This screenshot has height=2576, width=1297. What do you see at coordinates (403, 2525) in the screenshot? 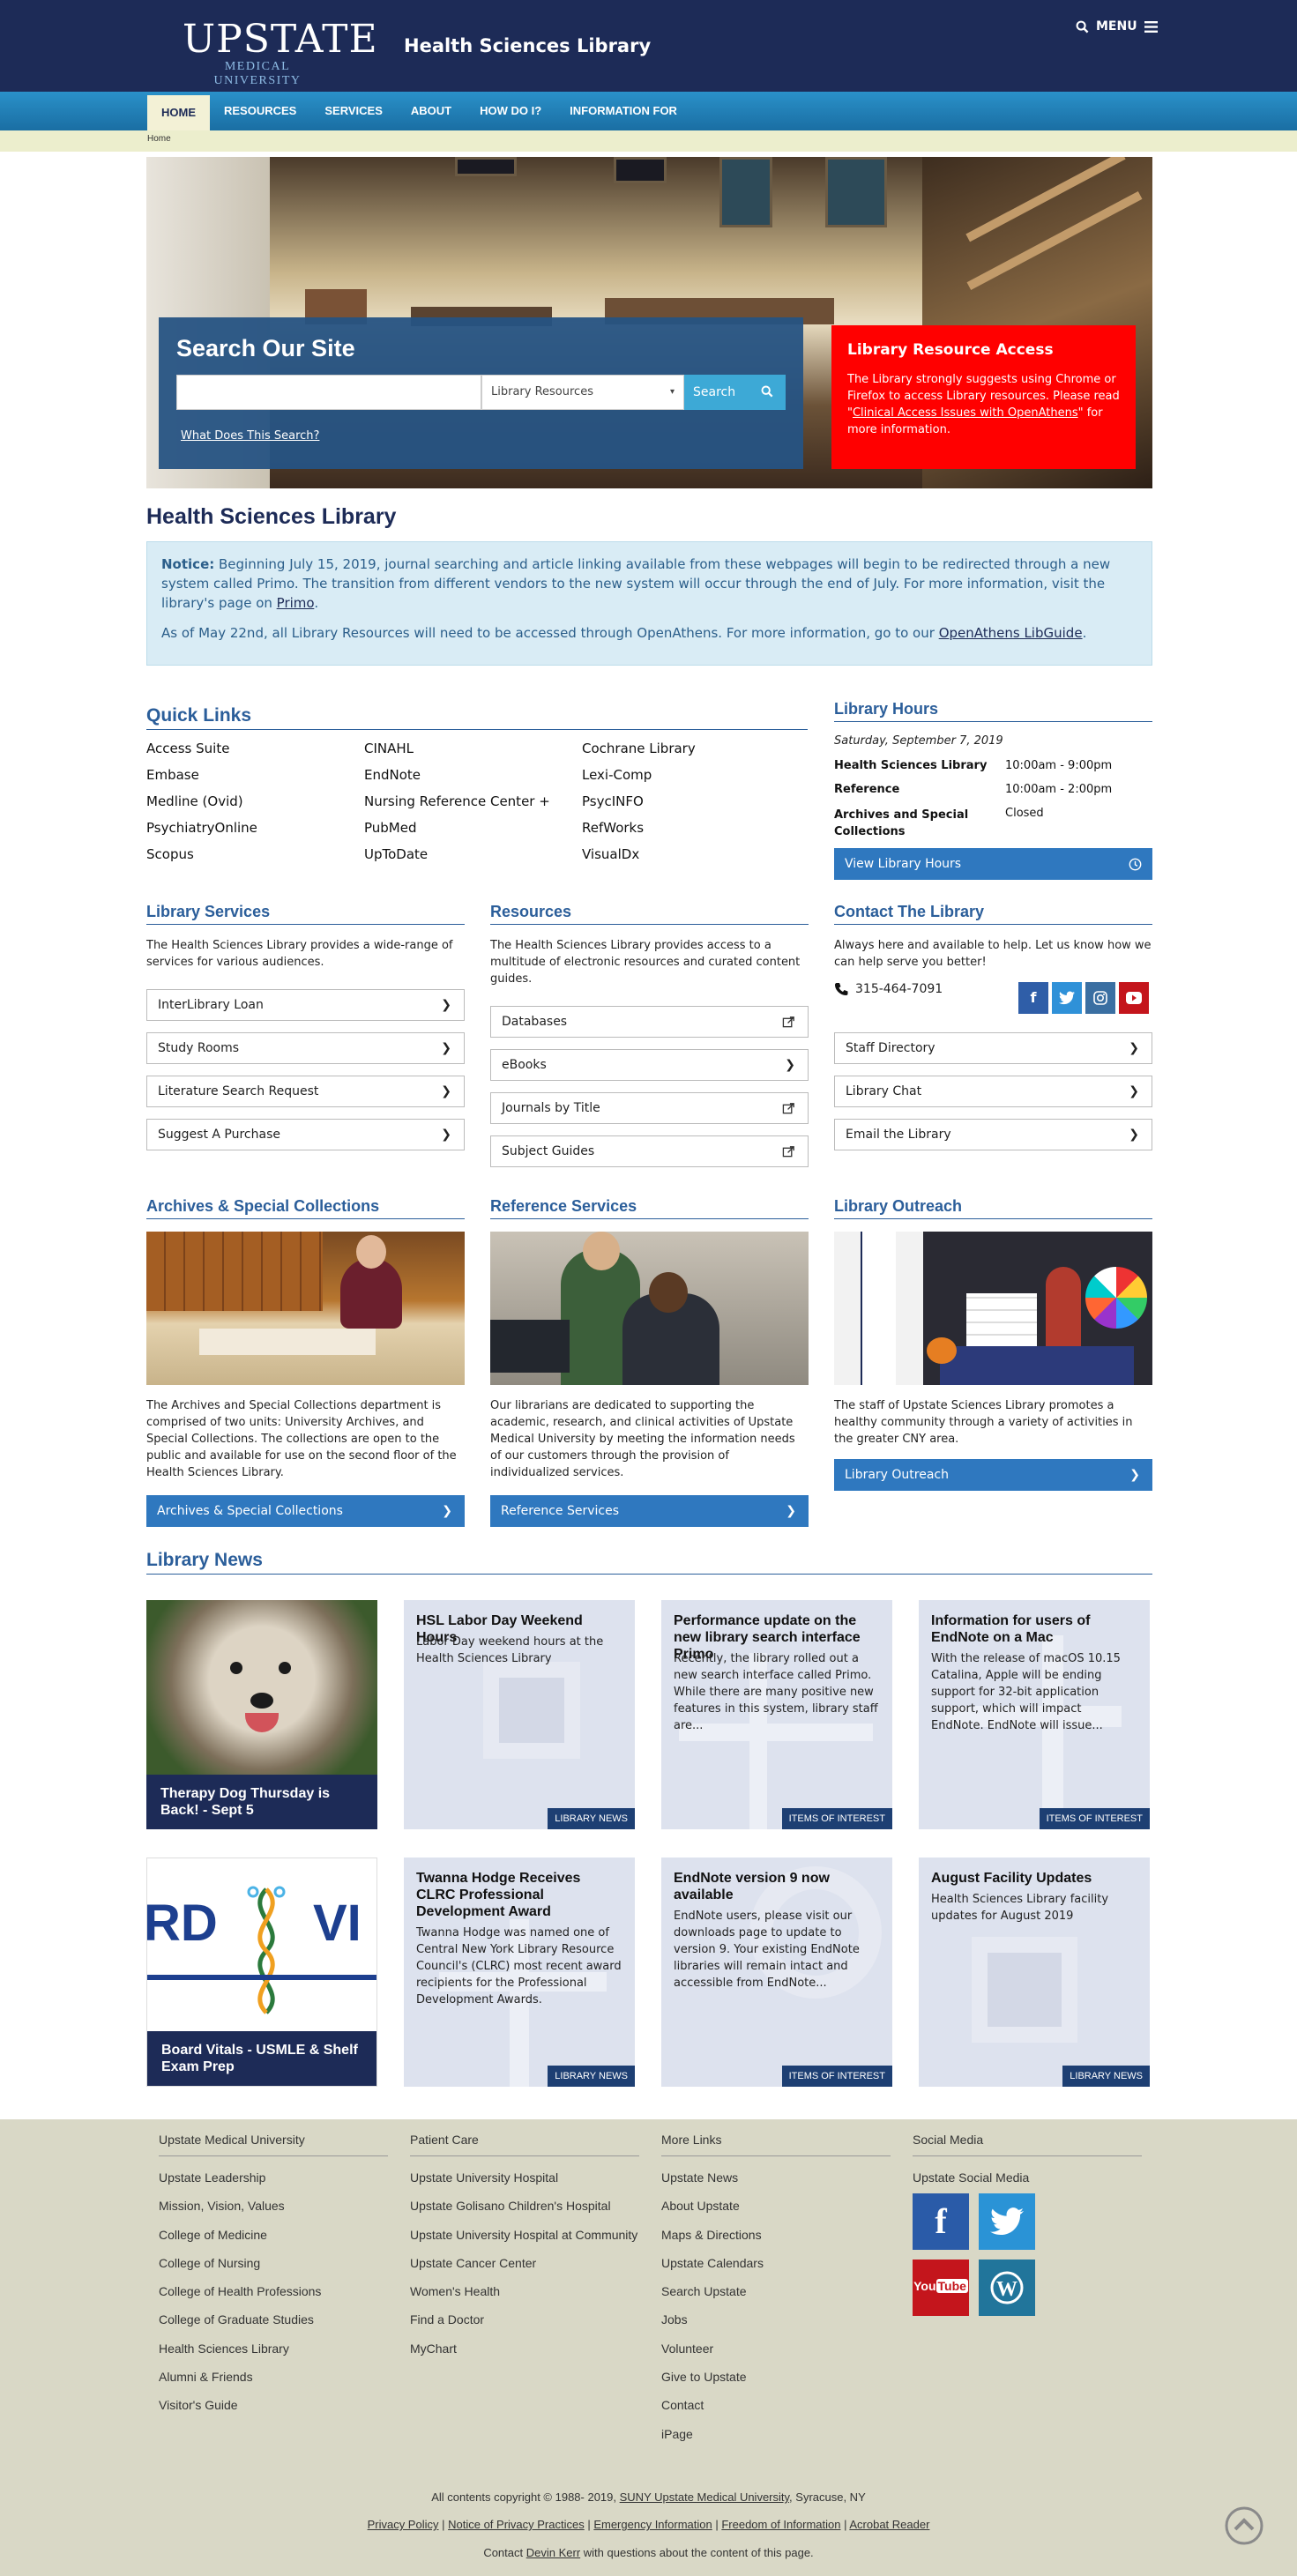
I see `privacy-policy-link: Privacy Policy` at bounding box center [403, 2525].